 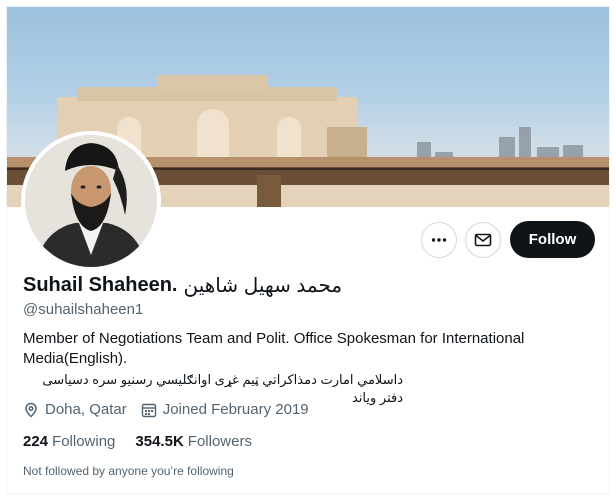 What do you see at coordinates (148, 410) in the screenshot?
I see `calendar-icon` at bounding box center [148, 410].